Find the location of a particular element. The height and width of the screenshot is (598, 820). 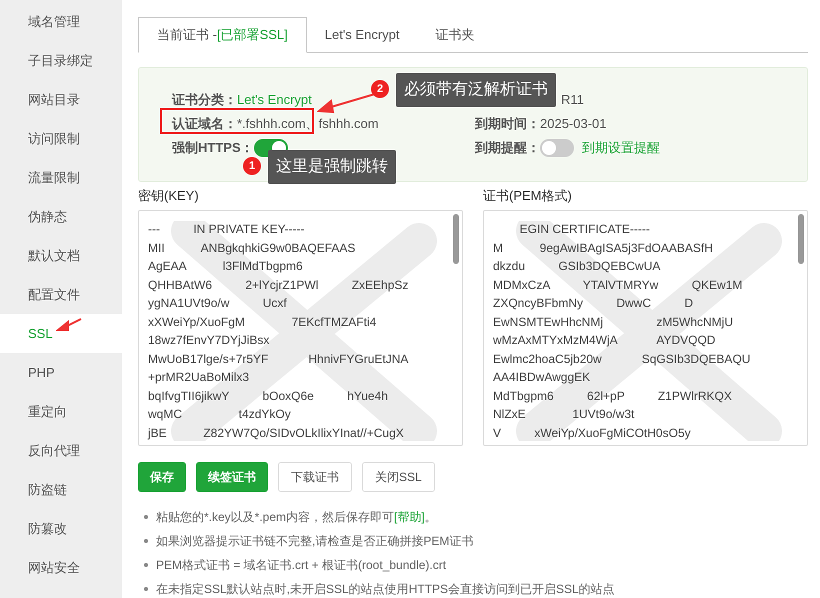

sidebar-item: 重定向 is located at coordinates (61, 411).